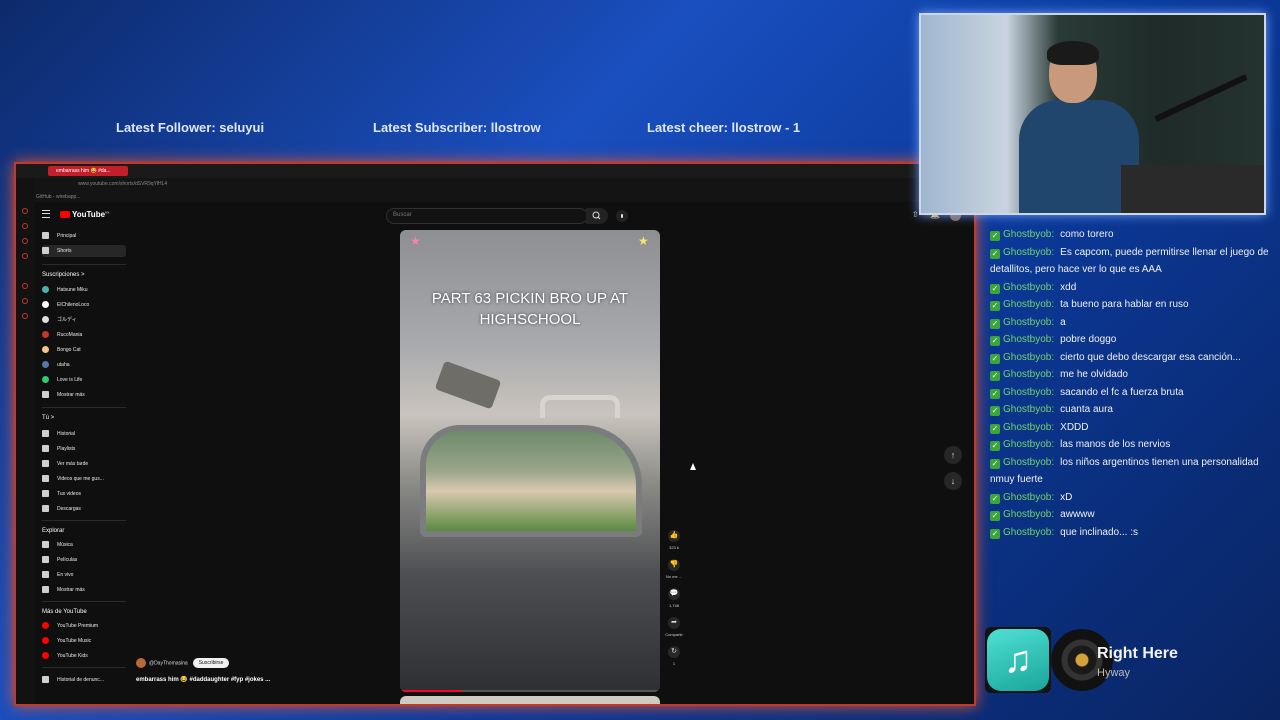  What do you see at coordinates (122, 184) in the screenshot?
I see `url-text: www.youtube.com/shorts/dSVR9qYlHL4` at bounding box center [122, 184].